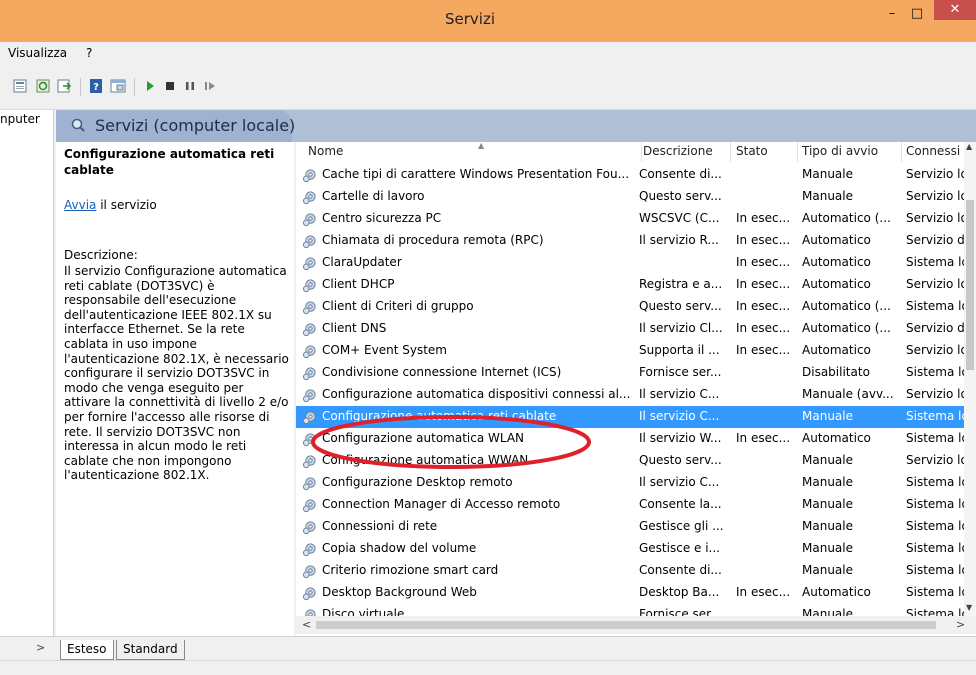  Describe the element at coordinates (626, 625) in the screenshot. I see `horizontal-scroll-thumb` at that location.